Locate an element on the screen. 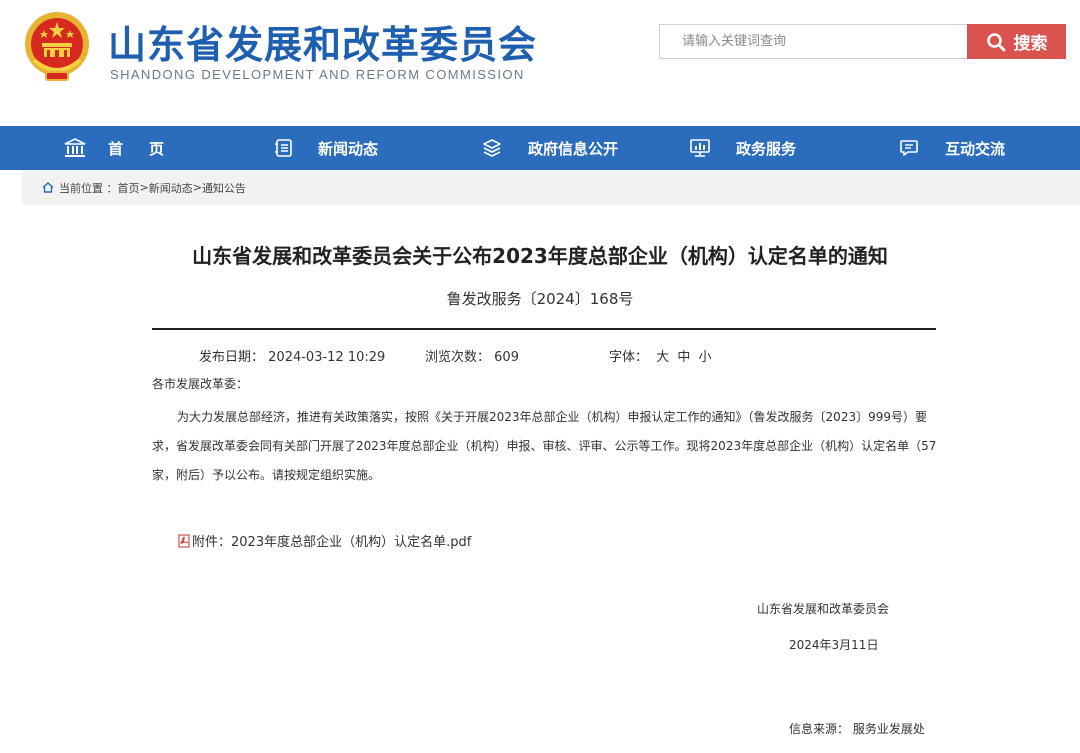 The height and width of the screenshot is (753, 1080). nav-item-interaction: 互动交流 is located at coordinates (952, 148).